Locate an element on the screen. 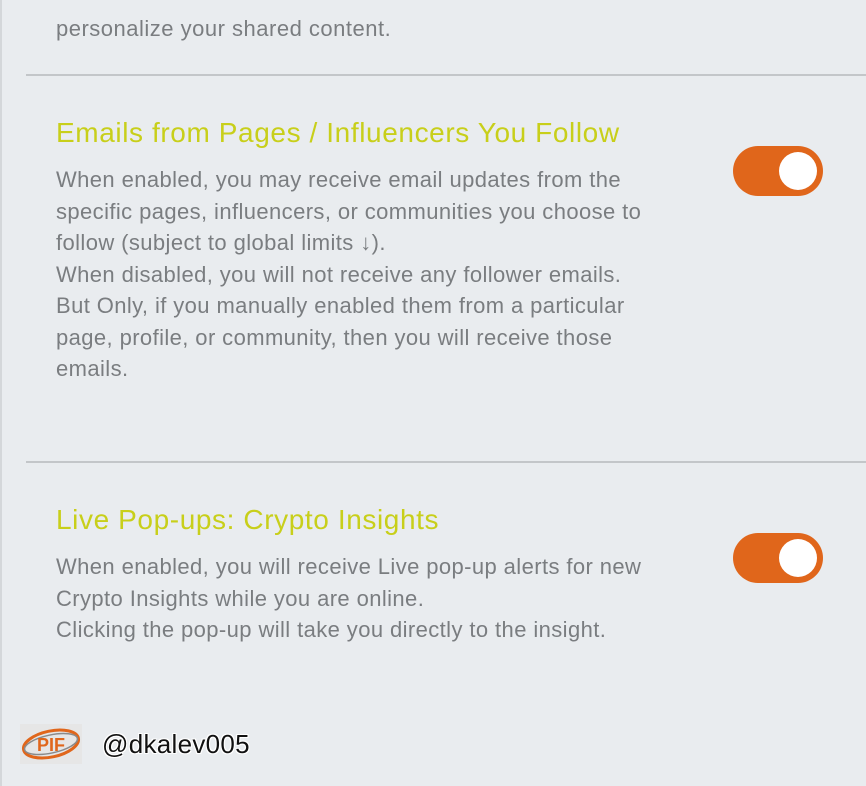  setting-title: Live Pop-ups: Crypto Insights is located at coordinates (248, 519).